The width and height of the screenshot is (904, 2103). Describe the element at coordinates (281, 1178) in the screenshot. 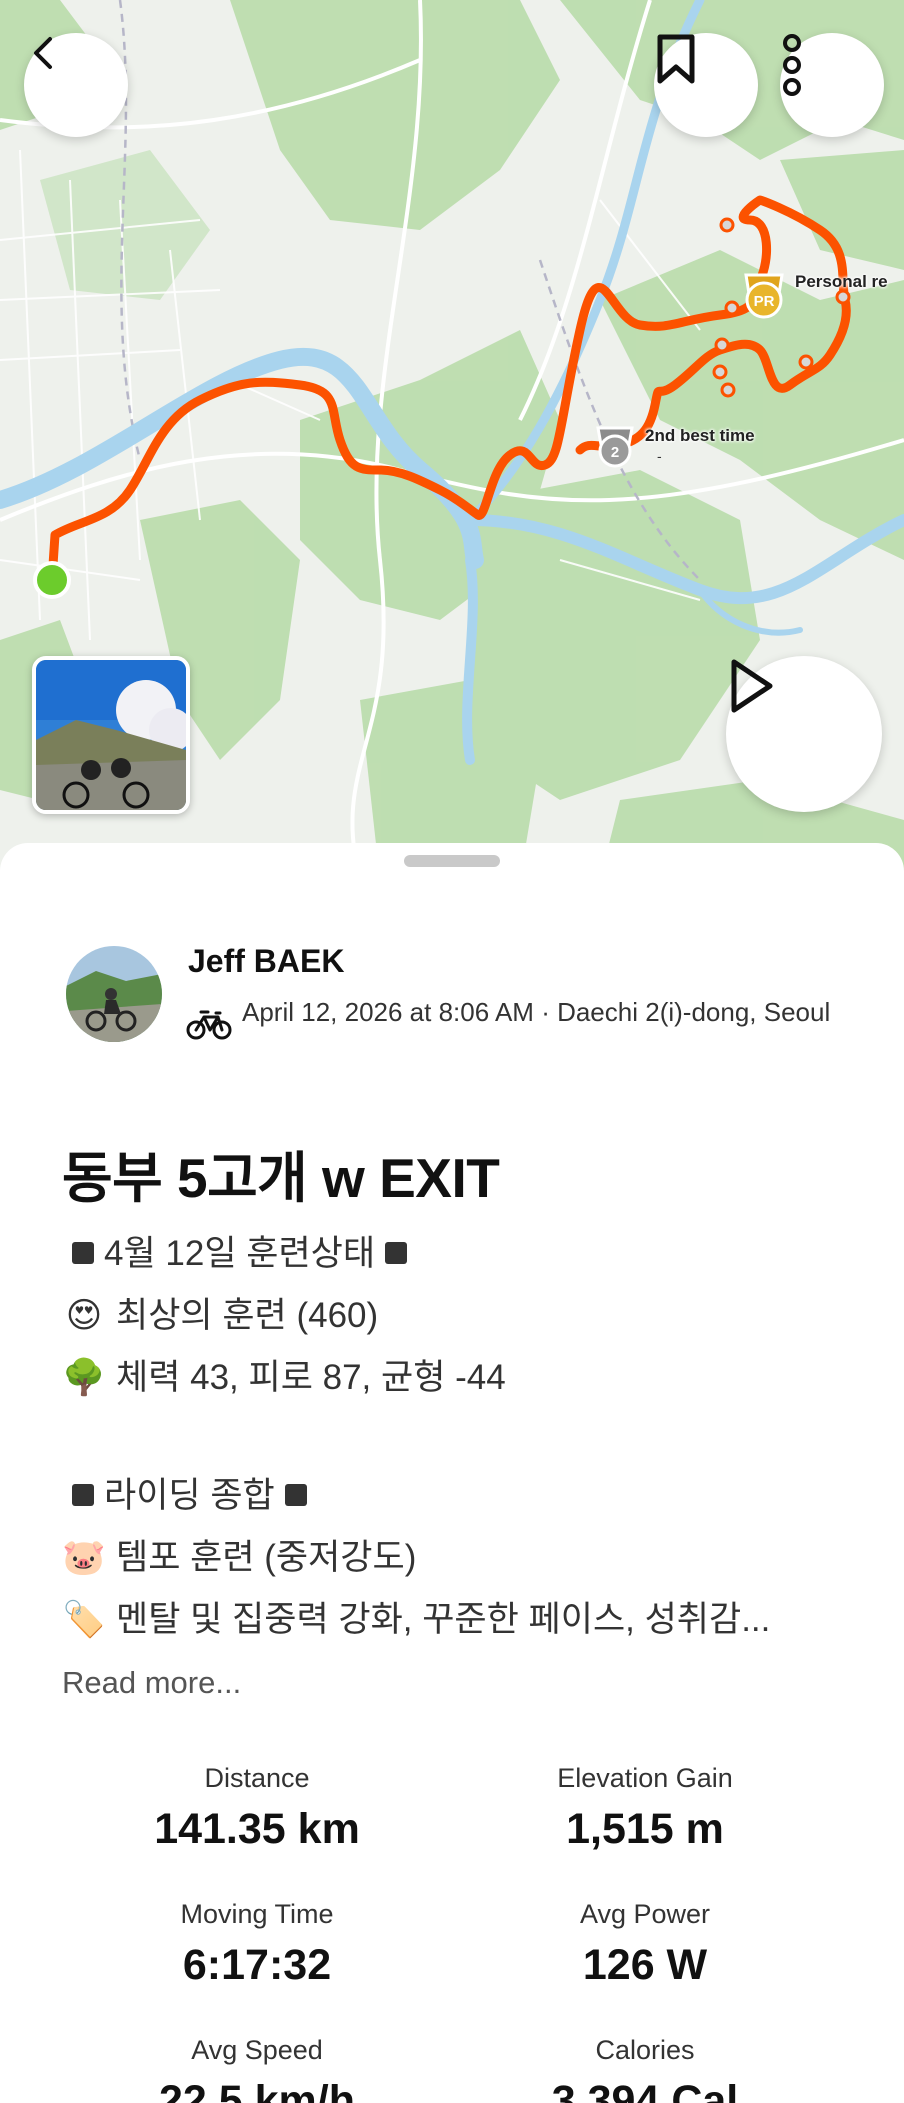

I see `activity-title: 동부 5고개 w EXIT` at that location.